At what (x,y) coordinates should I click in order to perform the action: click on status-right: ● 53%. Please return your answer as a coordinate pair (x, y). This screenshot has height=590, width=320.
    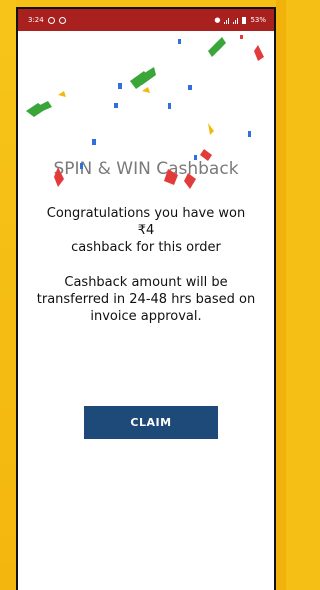
    Looking at the image, I should click on (240, 20).